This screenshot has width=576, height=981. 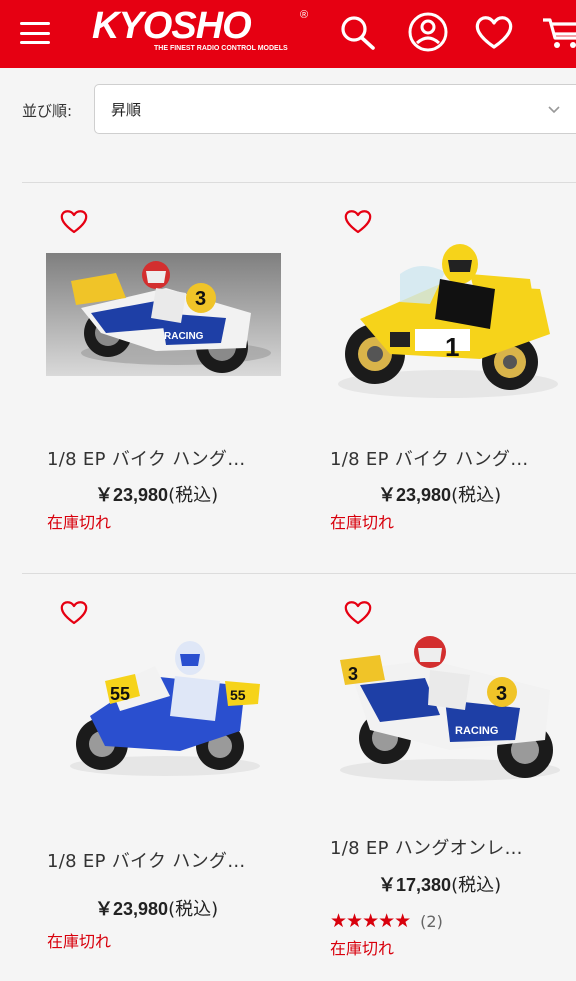 I want to click on chevron-down-icon, so click(x=554, y=110).